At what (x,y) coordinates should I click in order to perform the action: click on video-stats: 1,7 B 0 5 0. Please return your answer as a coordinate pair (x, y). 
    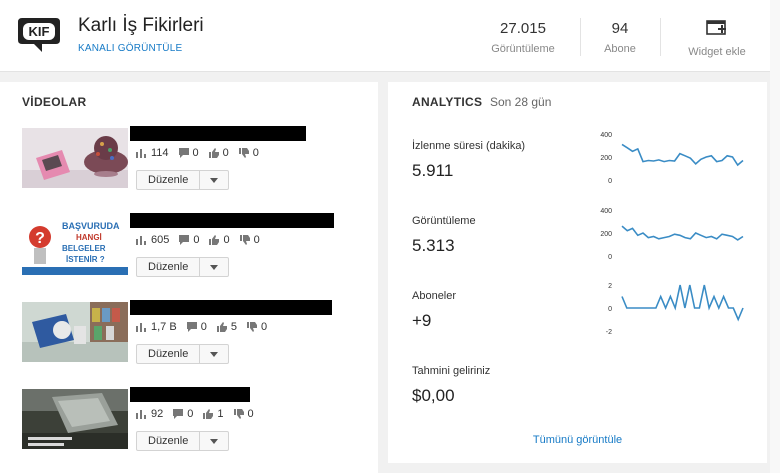
    Looking at the image, I should click on (206, 327).